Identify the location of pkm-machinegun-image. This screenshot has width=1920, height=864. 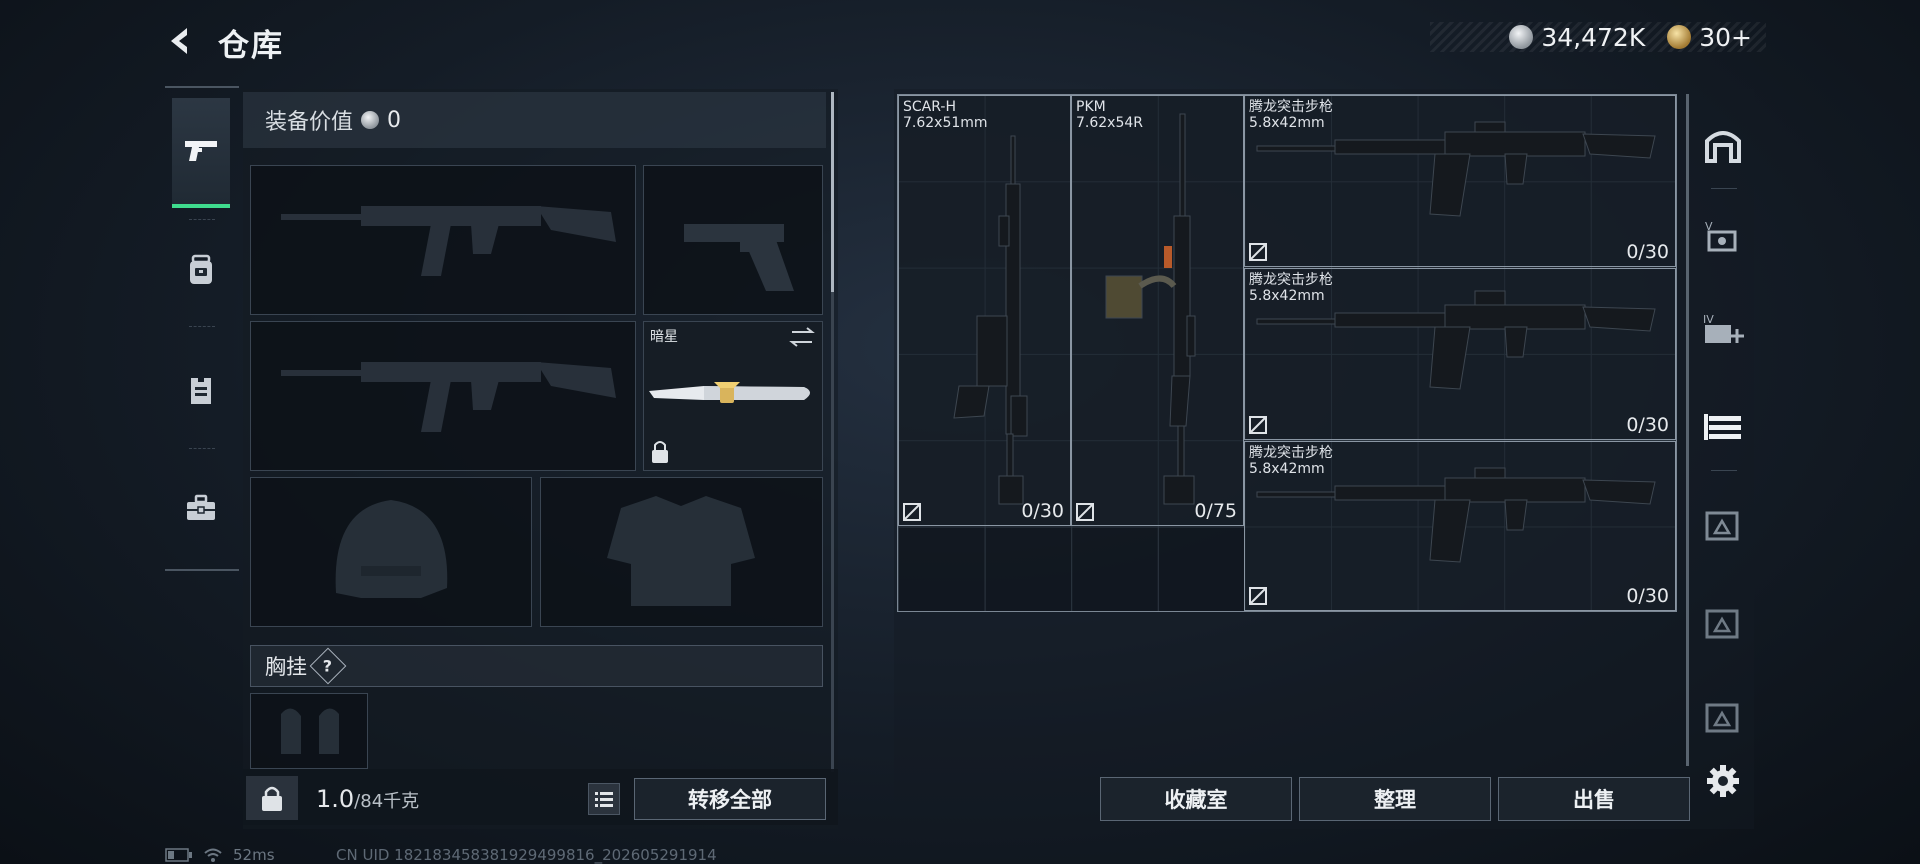
(1136, 317).